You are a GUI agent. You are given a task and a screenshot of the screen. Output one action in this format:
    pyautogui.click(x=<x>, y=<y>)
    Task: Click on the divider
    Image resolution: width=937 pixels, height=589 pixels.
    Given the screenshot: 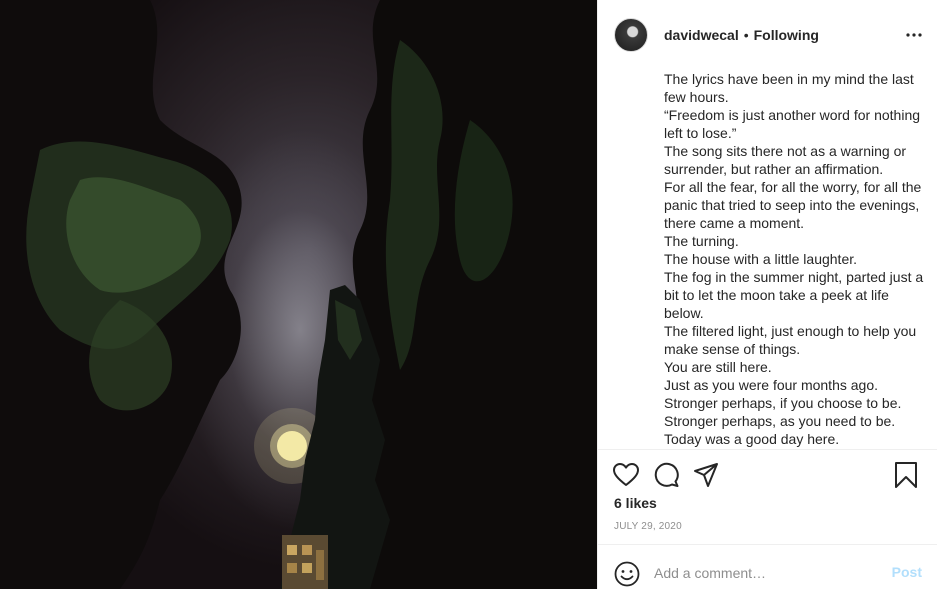 What is the action you would take?
    pyautogui.click(x=767, y=449)
    